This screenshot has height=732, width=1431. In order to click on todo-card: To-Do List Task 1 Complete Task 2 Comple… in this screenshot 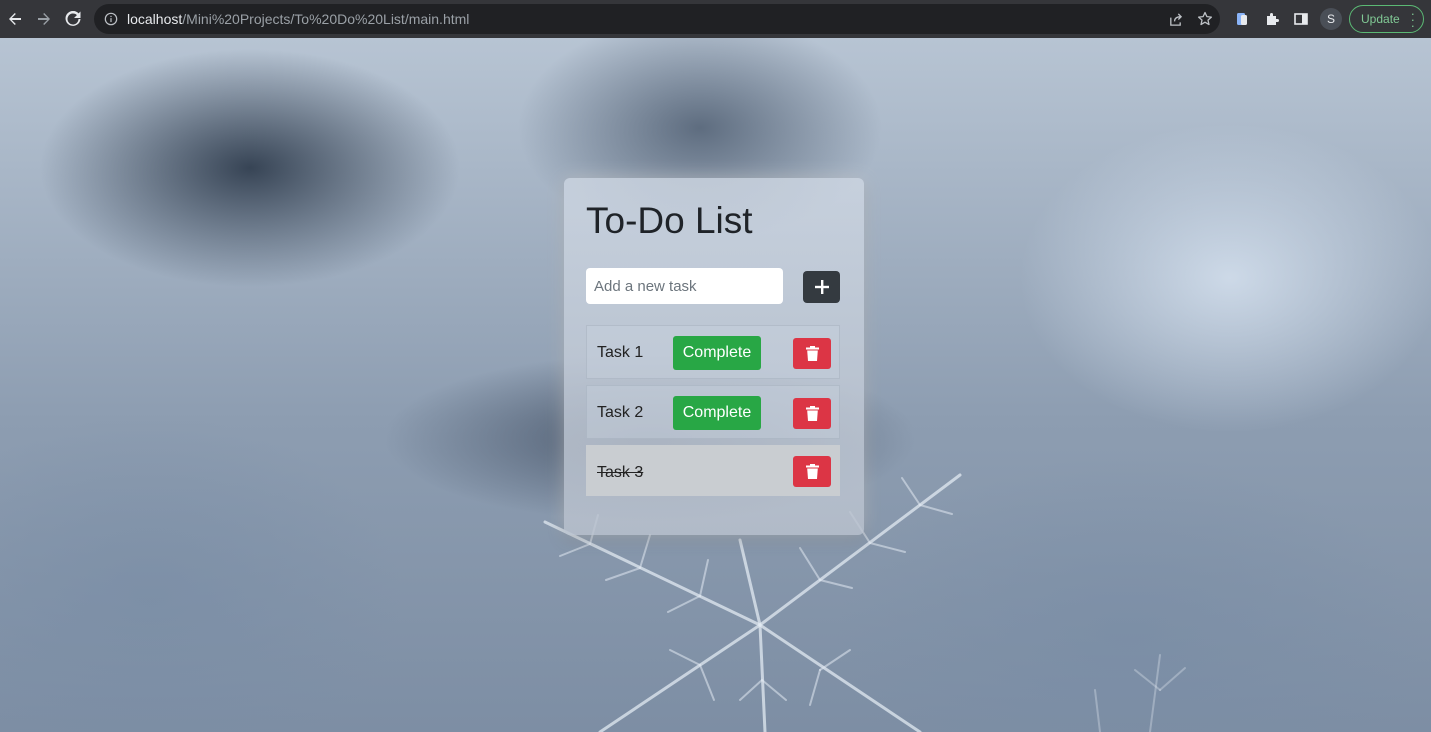, I will do `click(714, 356)`.